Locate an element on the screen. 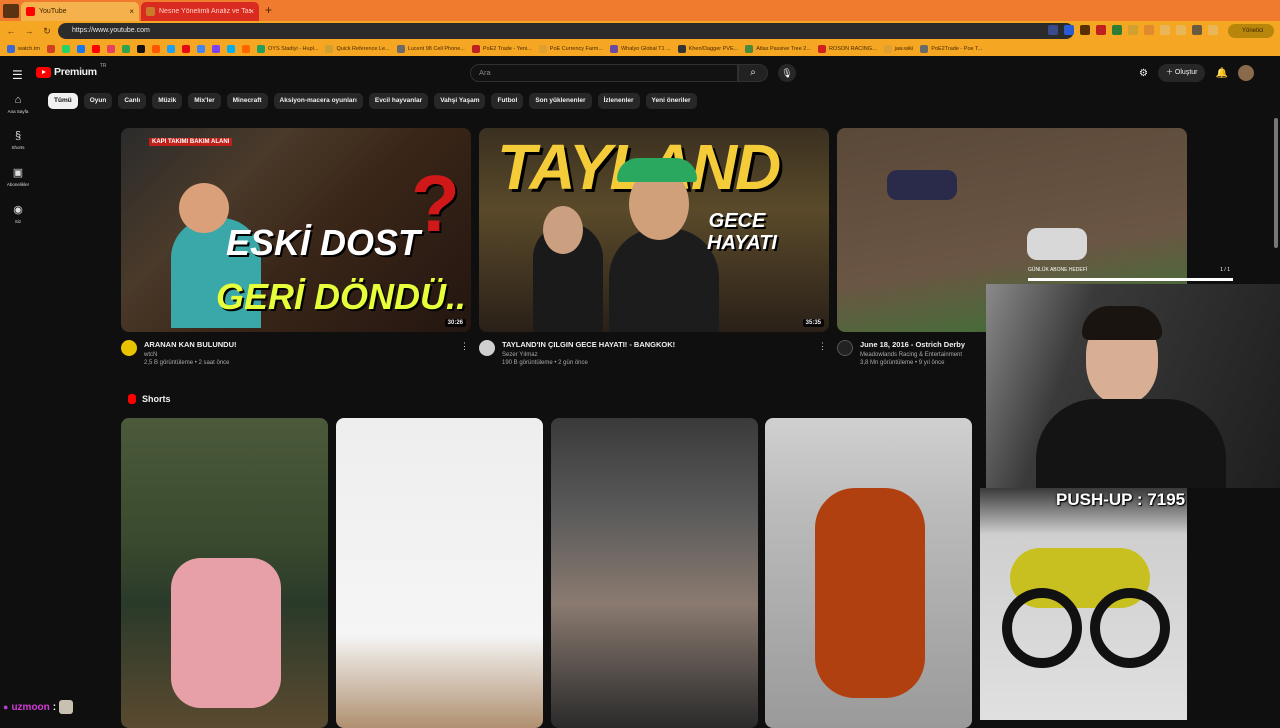 The width and height of the screenshot is (1280, 728). bookmark-favicon-icon is located at coordinates (126, 48).